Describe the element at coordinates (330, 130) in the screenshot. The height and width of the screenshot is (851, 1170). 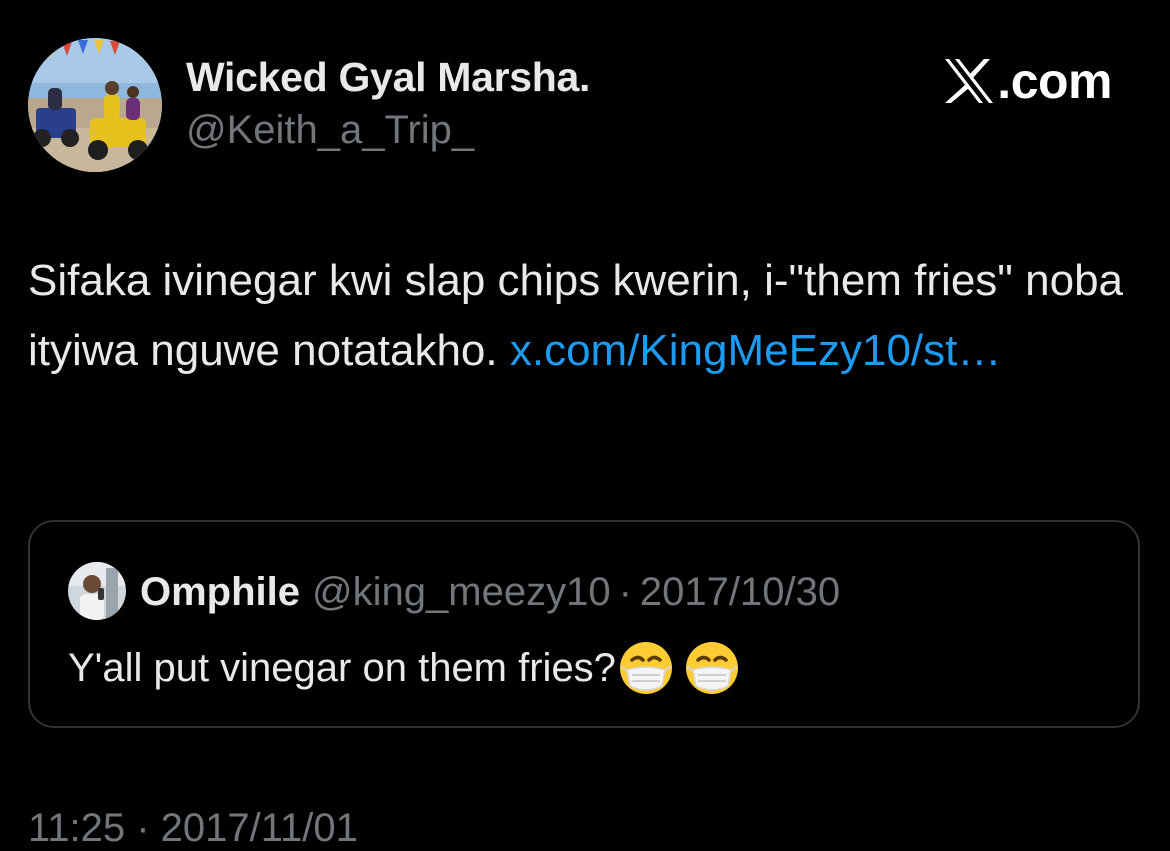
I see `author-handle: @Keith_a_Trip_` at that location.